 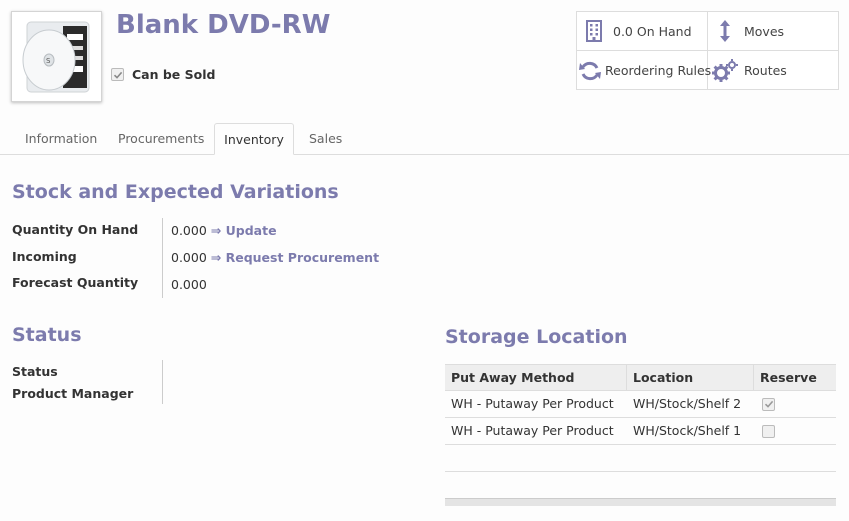 I want to click on svg-text: S, so click(x=48, y=61).